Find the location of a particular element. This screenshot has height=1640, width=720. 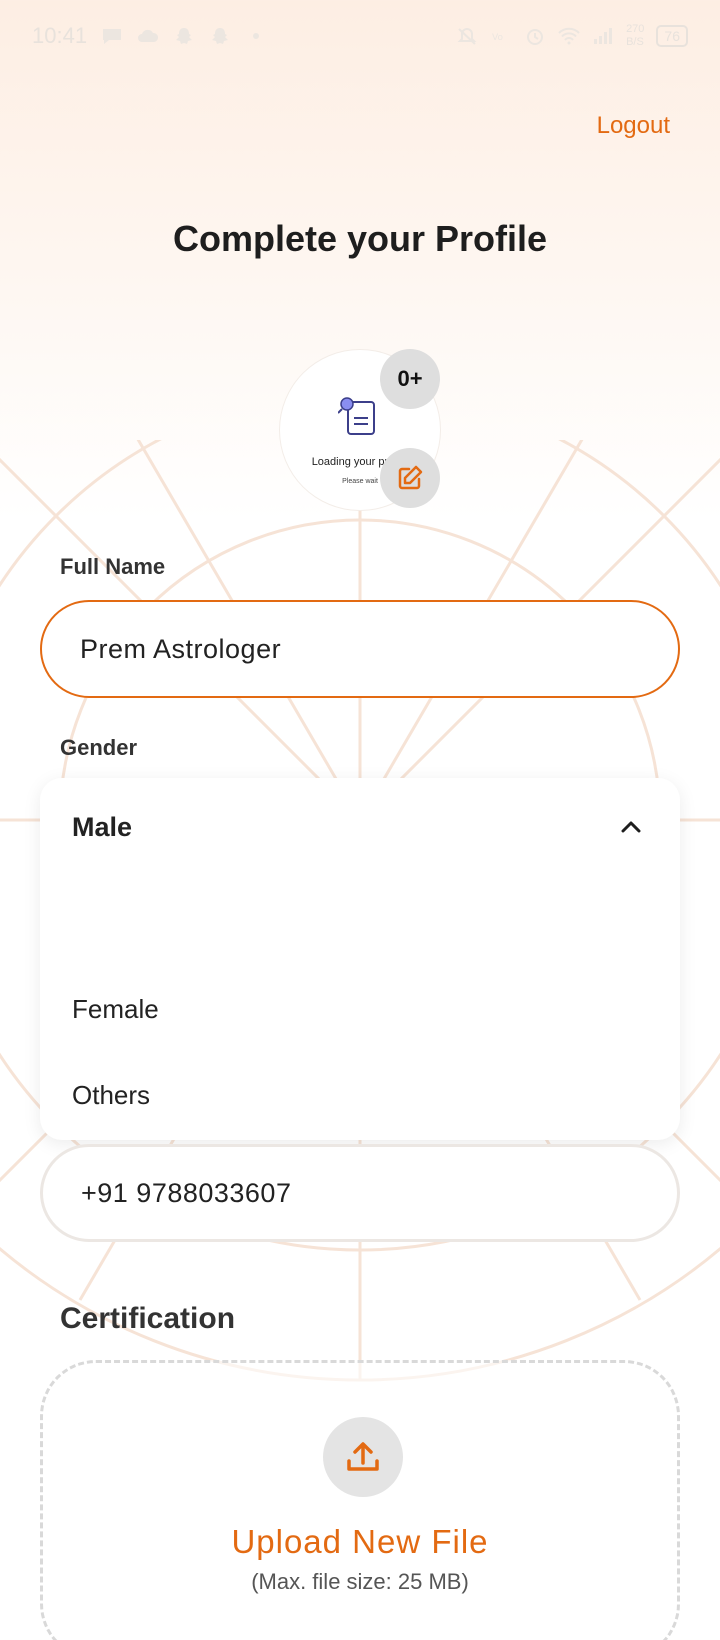

battery-indicator: 76 is located at coordinates (672, 36).